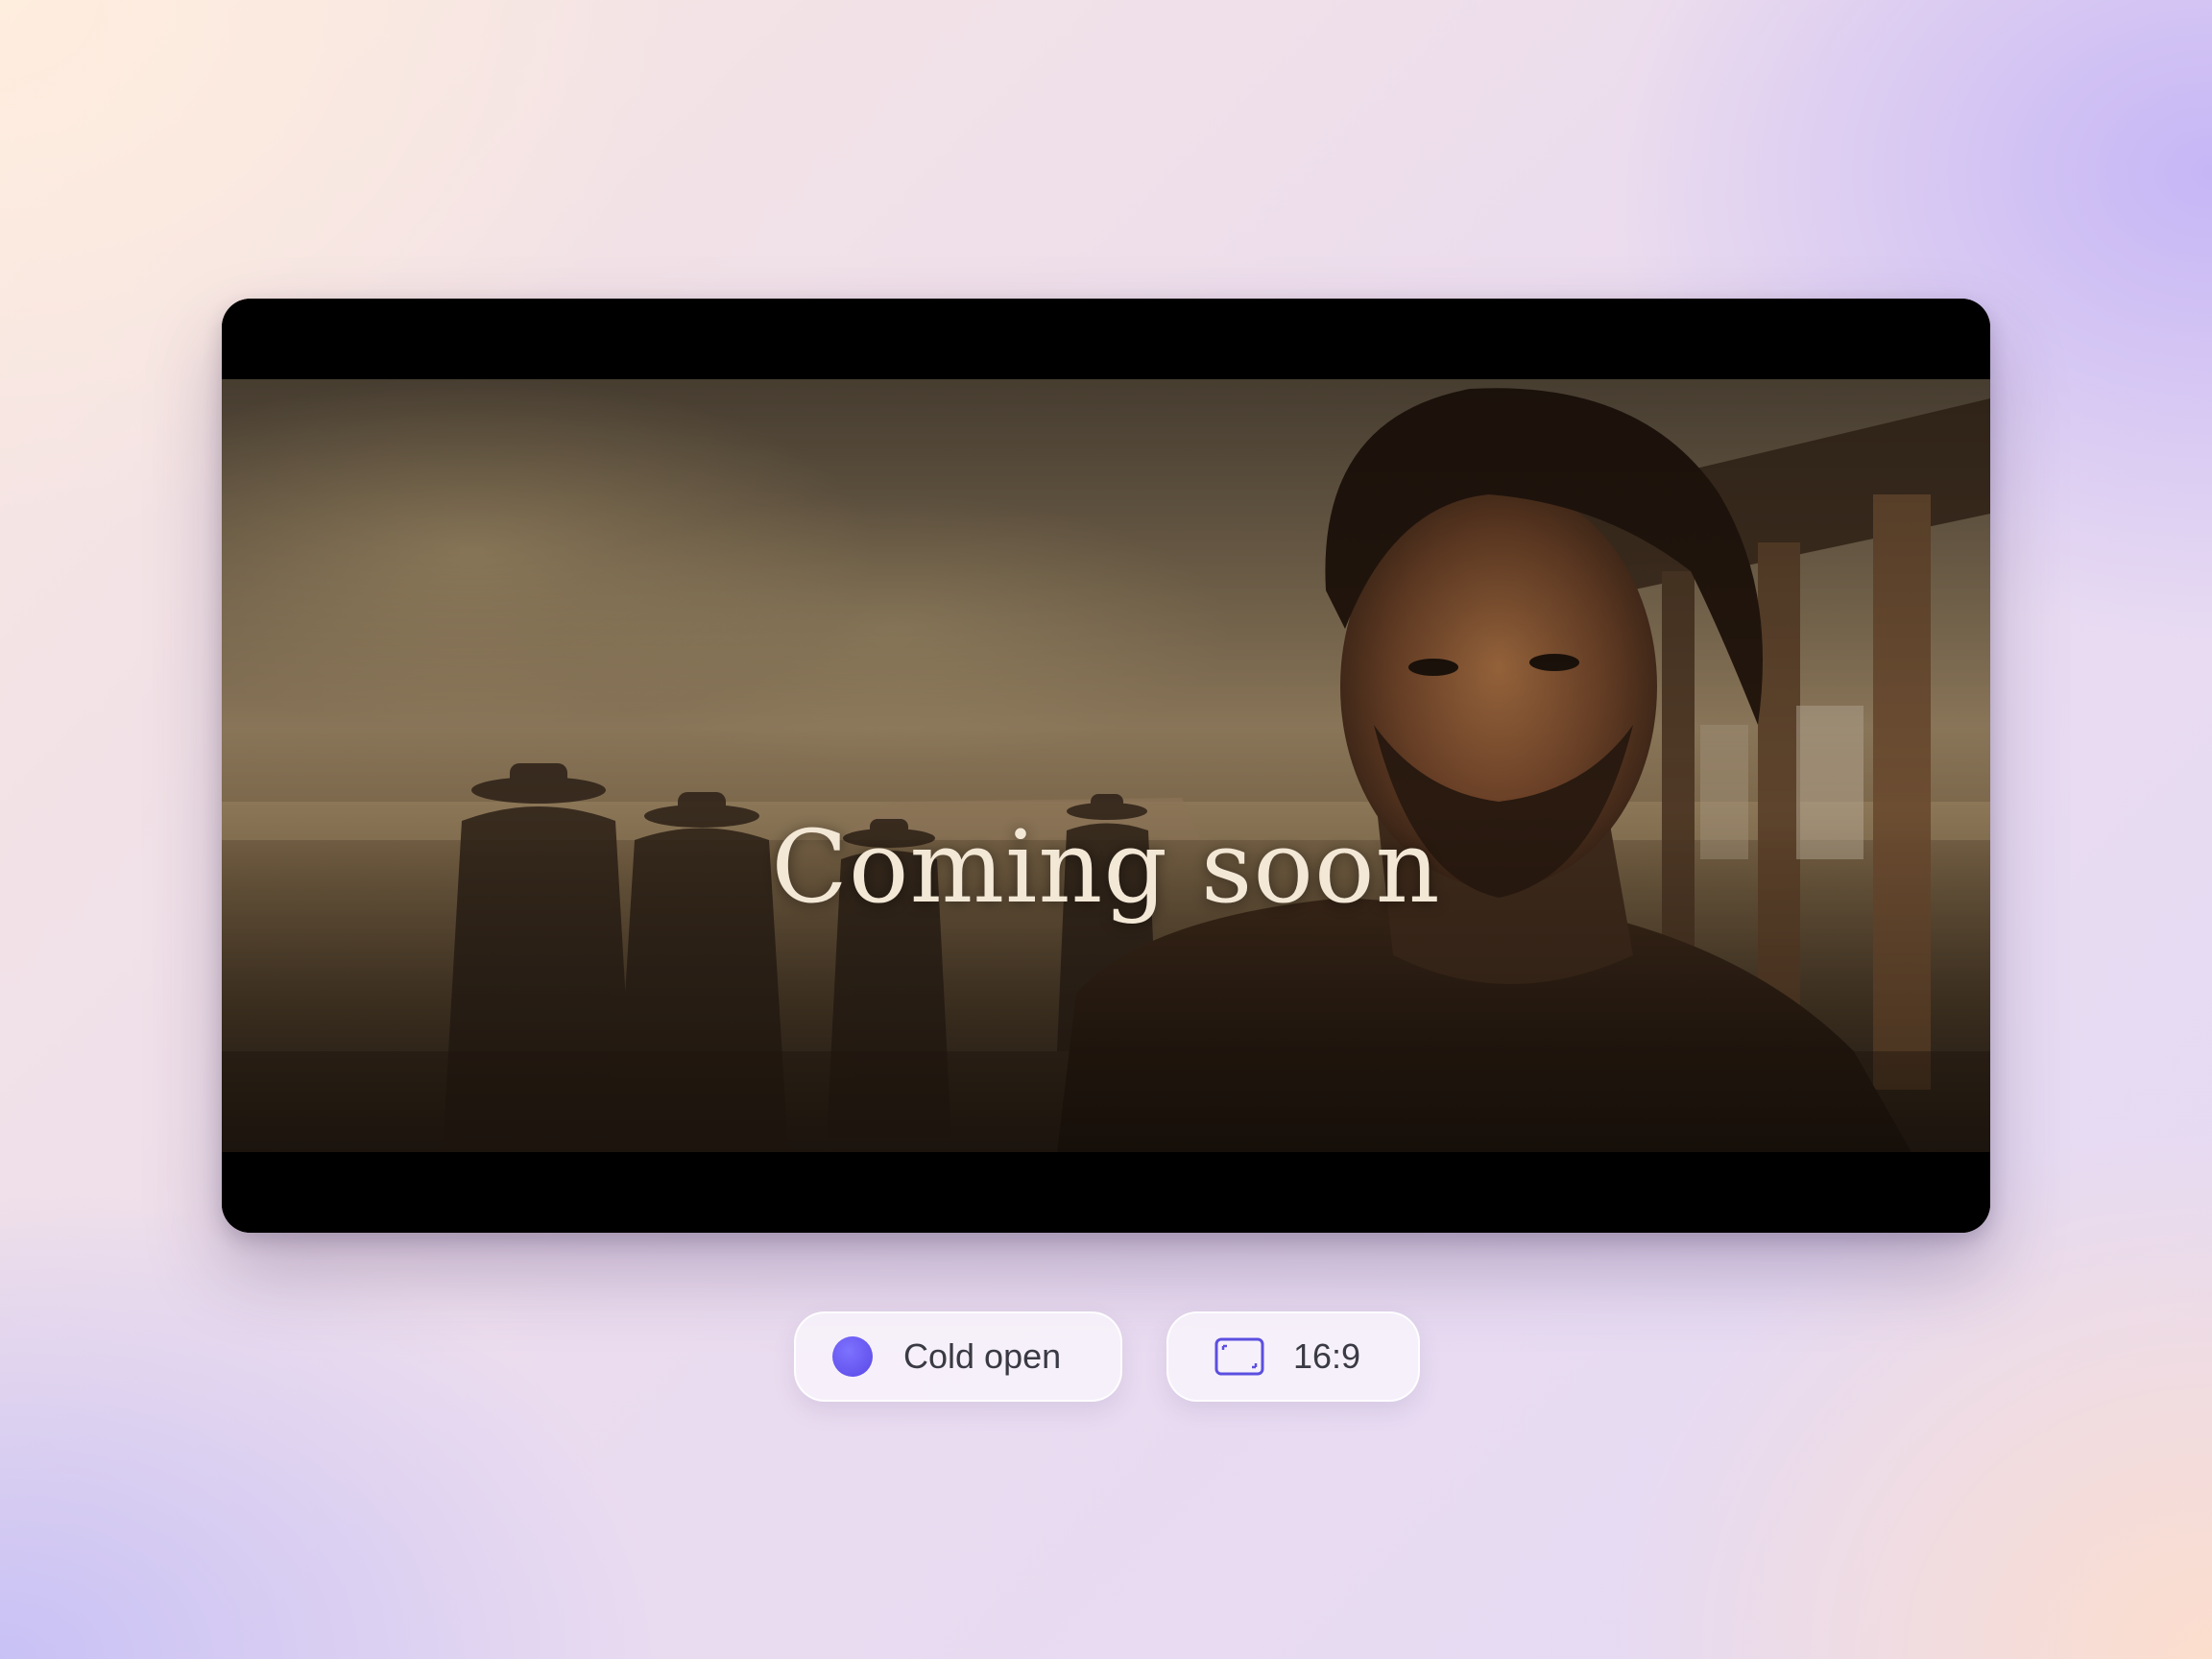 The width and height of the screenshot is (2212, 1659). I want to click on letterbox-top-bar, so click(1106, 339).